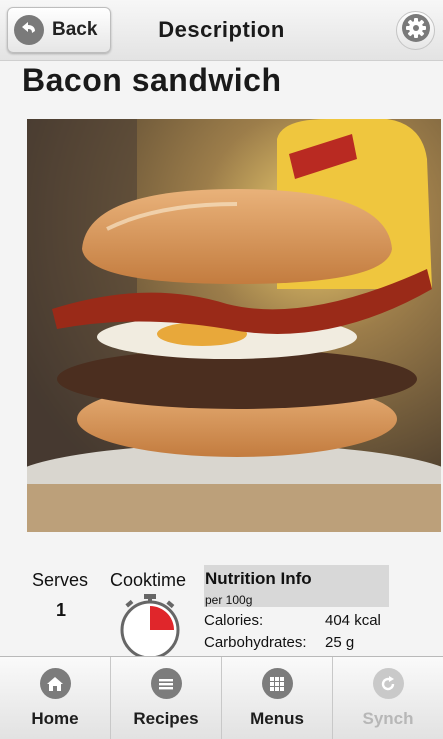 The image size is (443, 739). I want to click on cooktime-label: Cooktime, so click(148, 580).